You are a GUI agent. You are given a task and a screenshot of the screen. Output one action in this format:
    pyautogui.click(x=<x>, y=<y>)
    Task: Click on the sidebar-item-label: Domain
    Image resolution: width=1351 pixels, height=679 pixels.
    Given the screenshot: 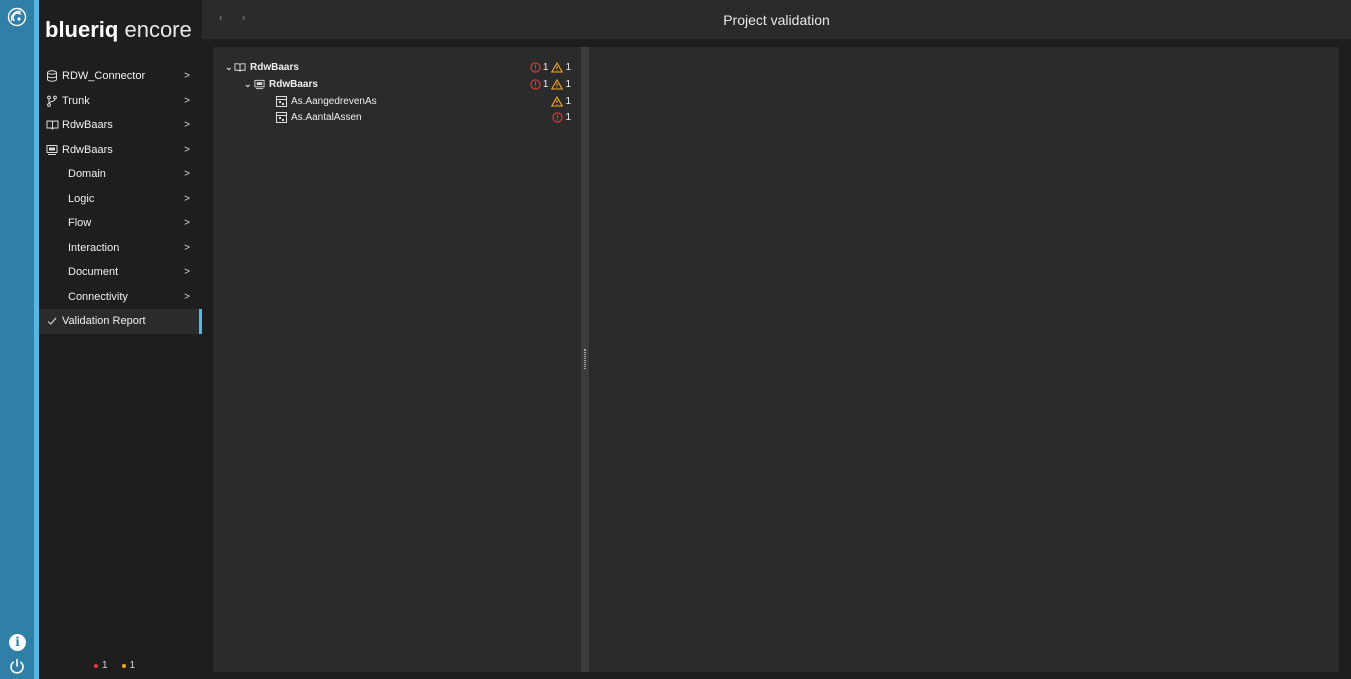 What is the action you would take?
    pyautogui.click(x=87, y=174)
    